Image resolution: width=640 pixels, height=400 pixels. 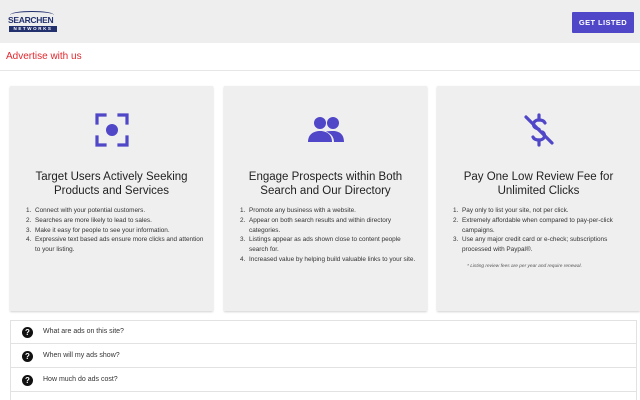 What do you see at coordinates (320, 70) in the screenshot?
I see `divider` at bounding box center [320, 70].